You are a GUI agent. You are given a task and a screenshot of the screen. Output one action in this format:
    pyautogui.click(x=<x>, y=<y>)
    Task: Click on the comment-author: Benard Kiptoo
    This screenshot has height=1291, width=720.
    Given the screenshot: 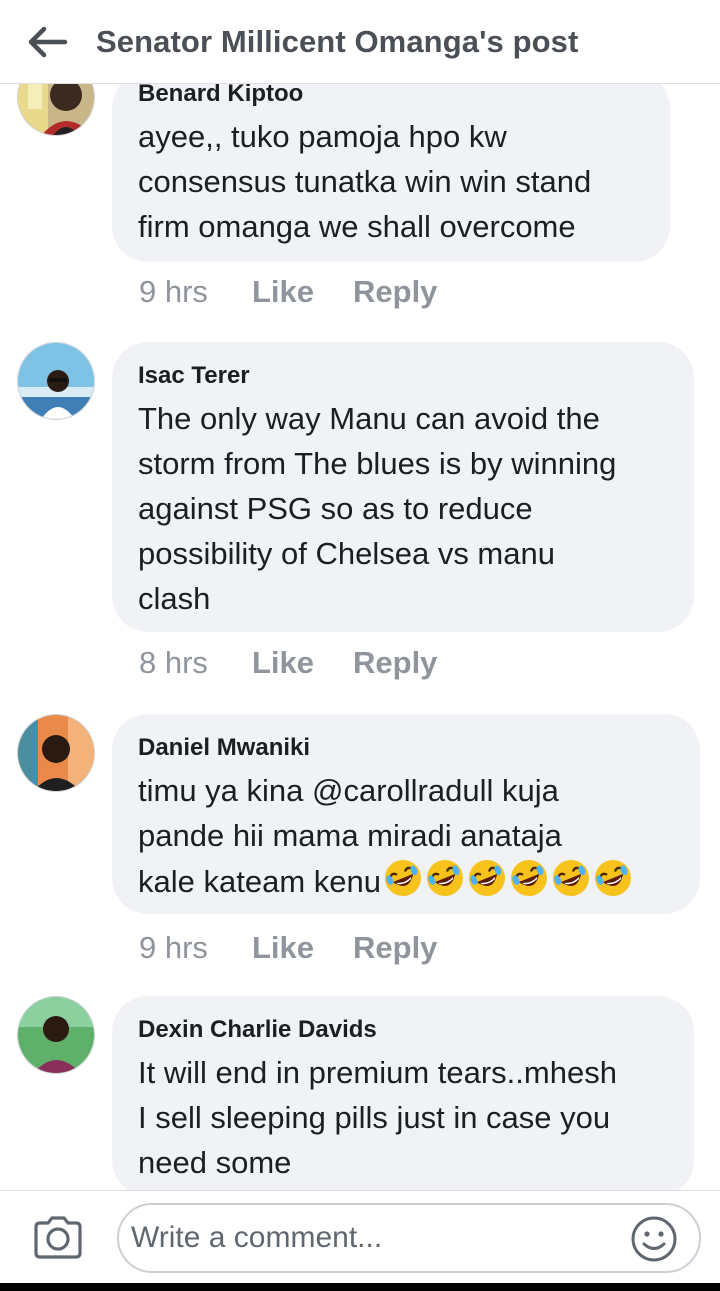 What is the action you would take?
    pyautogui.click(x=391, y=96)
    